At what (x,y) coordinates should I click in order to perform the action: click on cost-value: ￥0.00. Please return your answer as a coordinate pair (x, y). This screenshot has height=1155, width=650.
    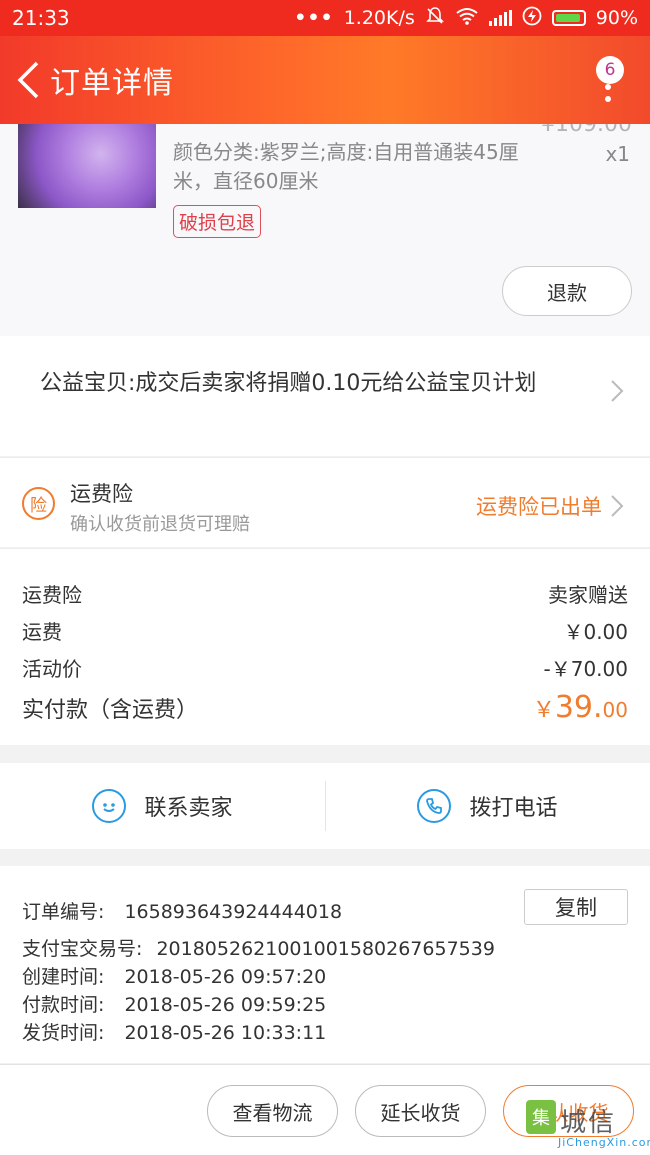
    Looking at the image, I should click on (595, 632).